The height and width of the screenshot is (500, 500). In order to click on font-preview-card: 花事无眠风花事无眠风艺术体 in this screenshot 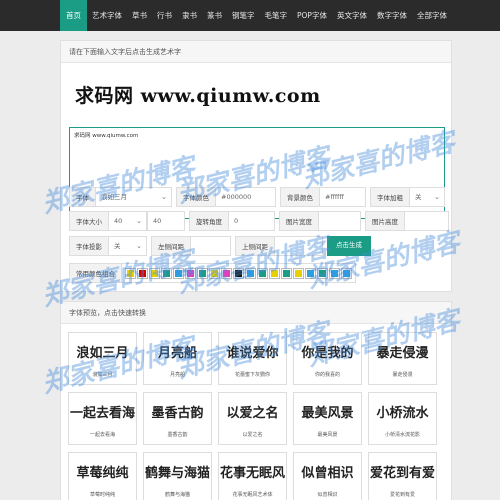, I will do `click(252, 476)`.